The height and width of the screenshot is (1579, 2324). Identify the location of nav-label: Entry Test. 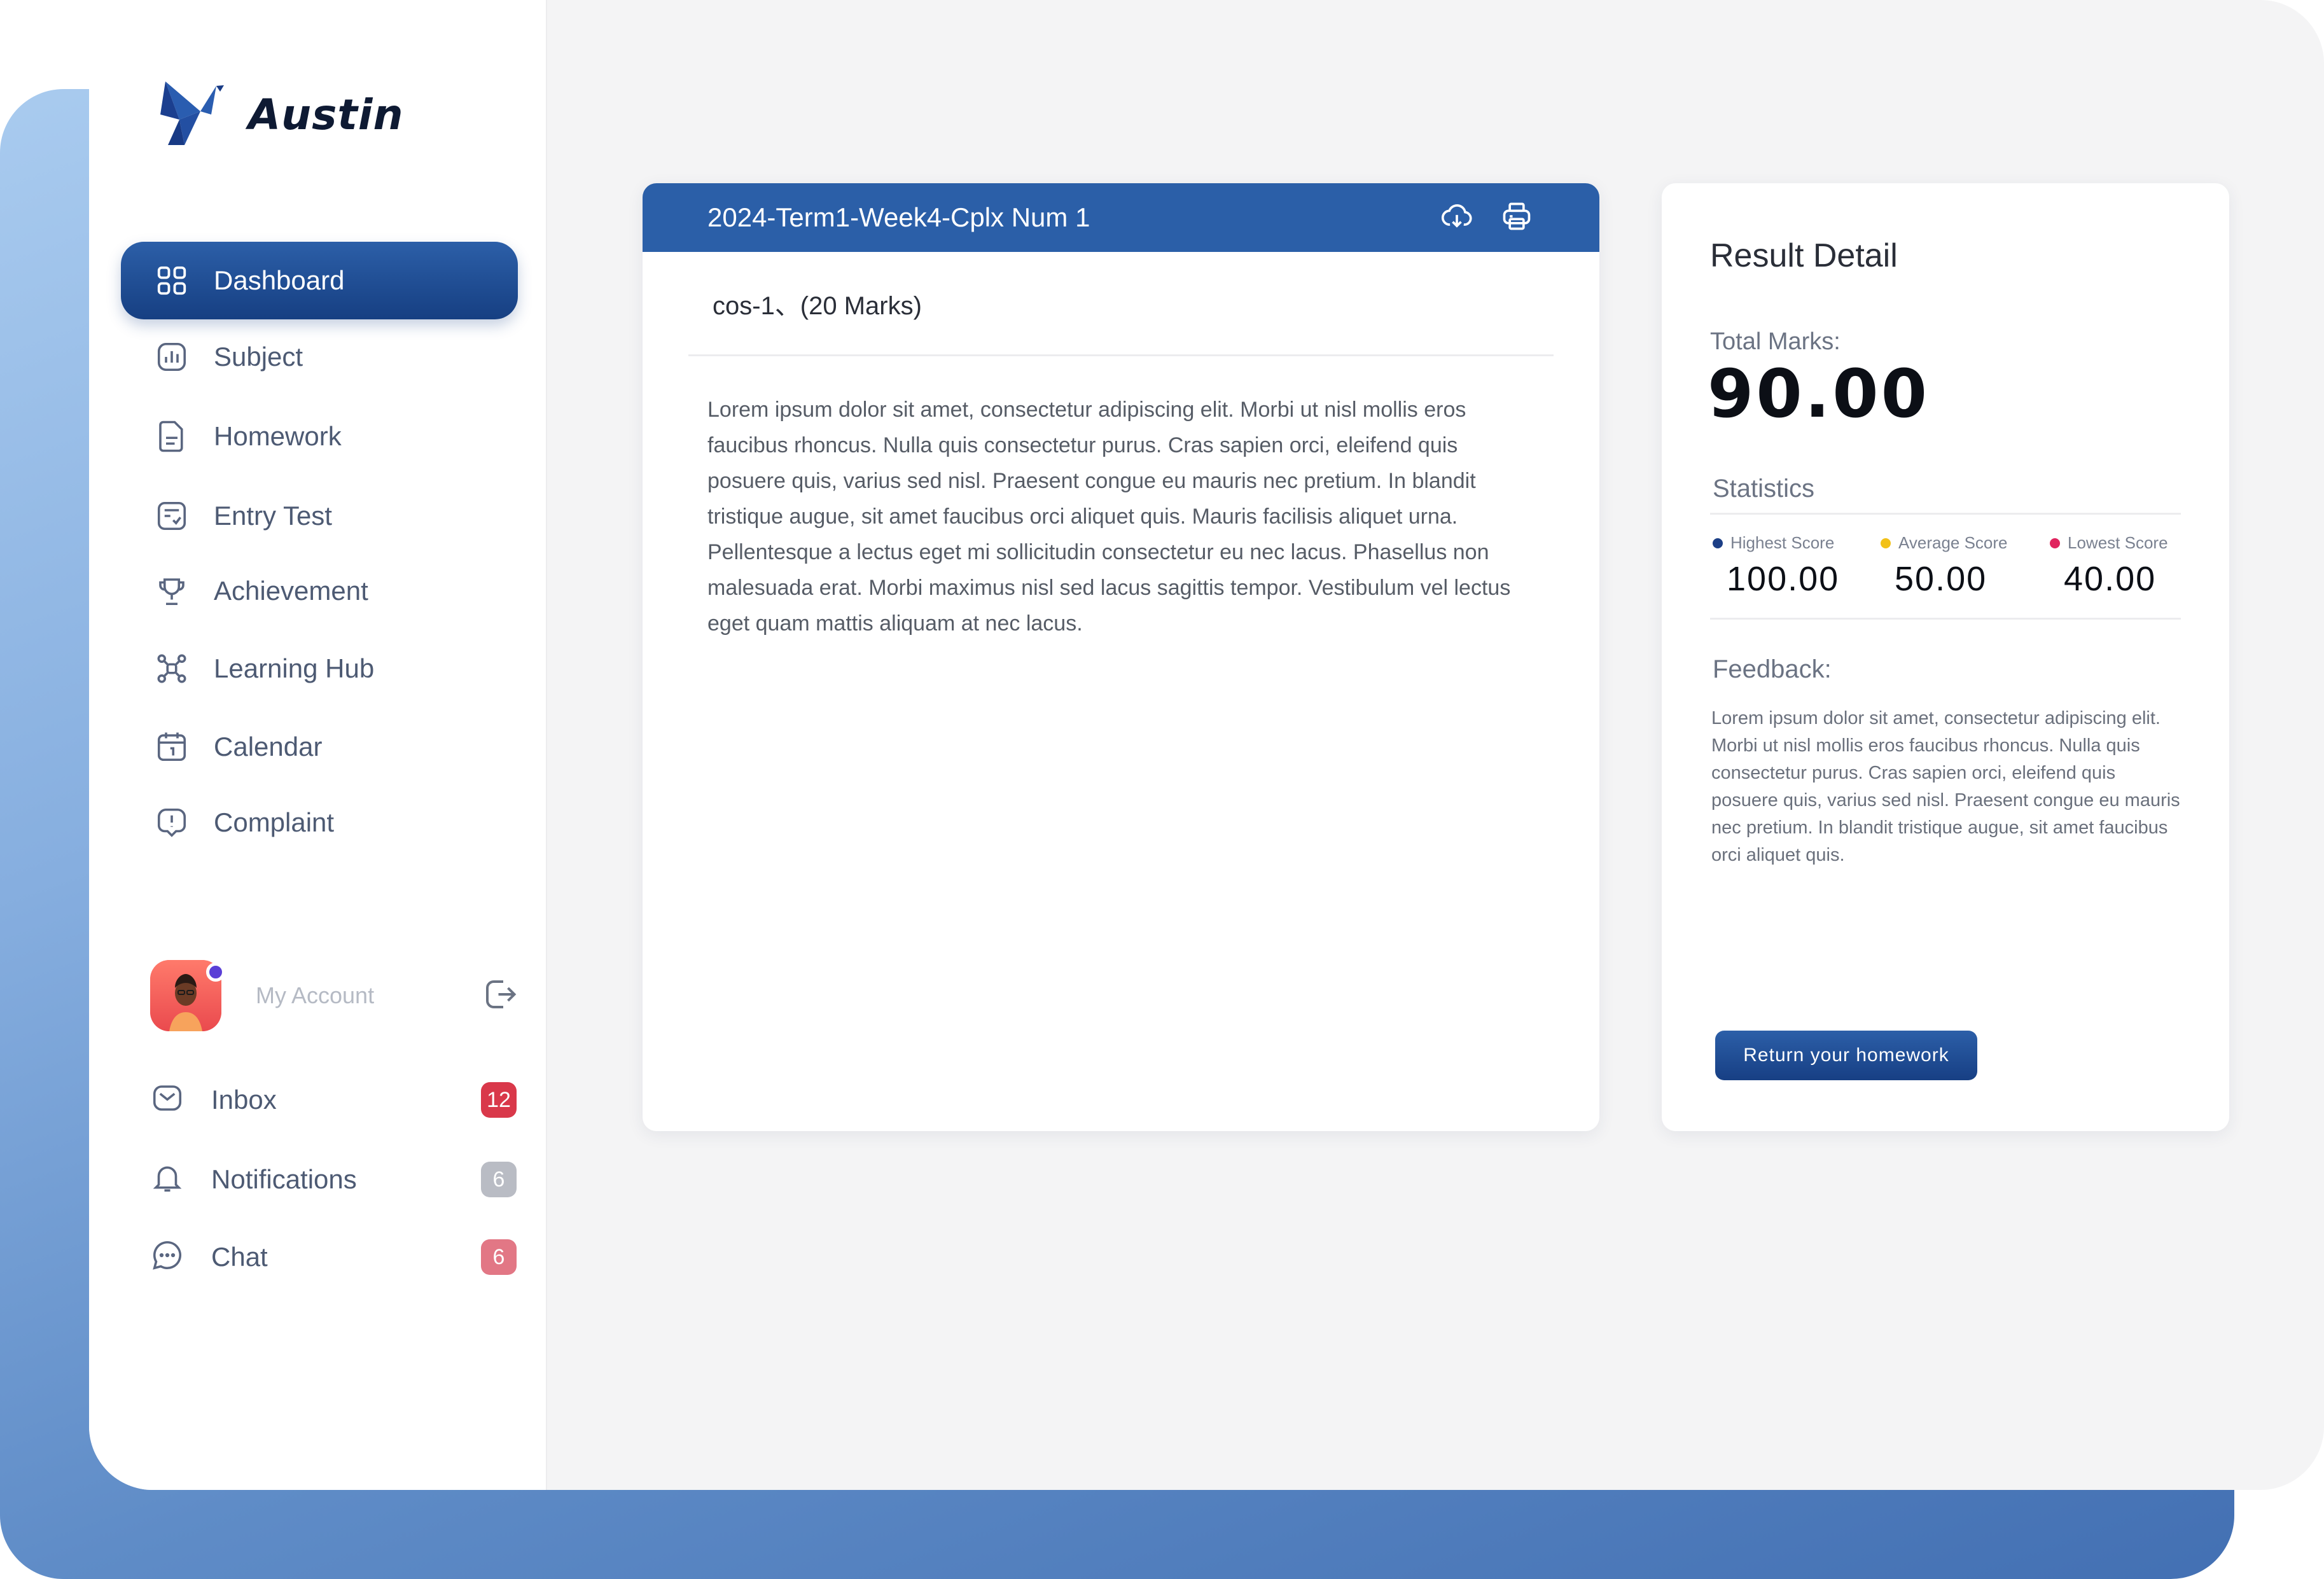
(273, 516).